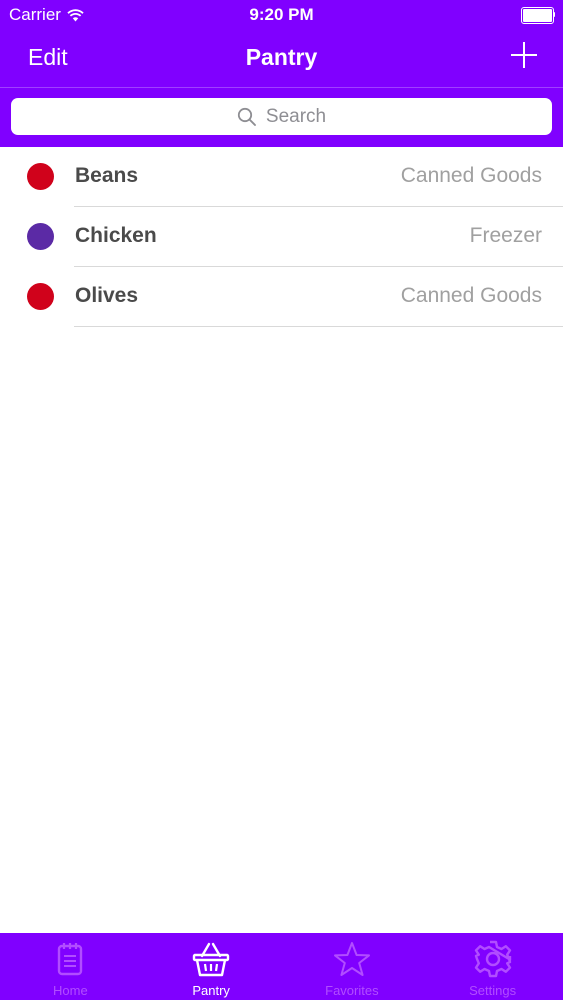 The height and width of the screenshot is (1000, 563). I want to click on basket-icon, so click(211, 959).